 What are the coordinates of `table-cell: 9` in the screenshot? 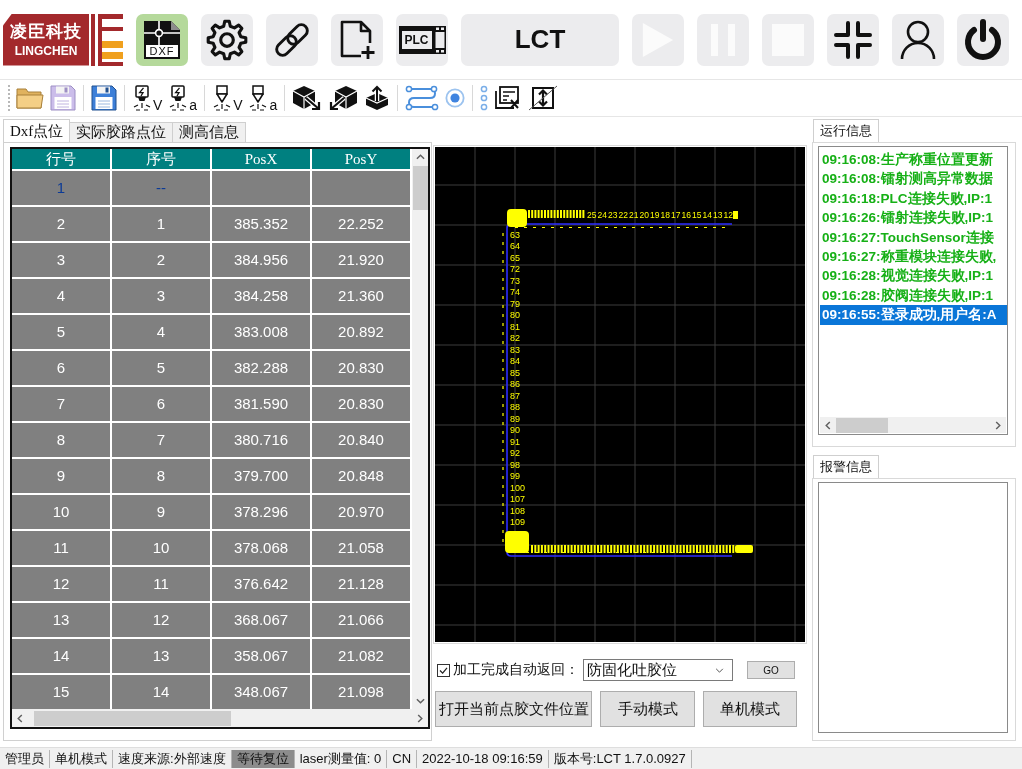 It's located at (62, 475).